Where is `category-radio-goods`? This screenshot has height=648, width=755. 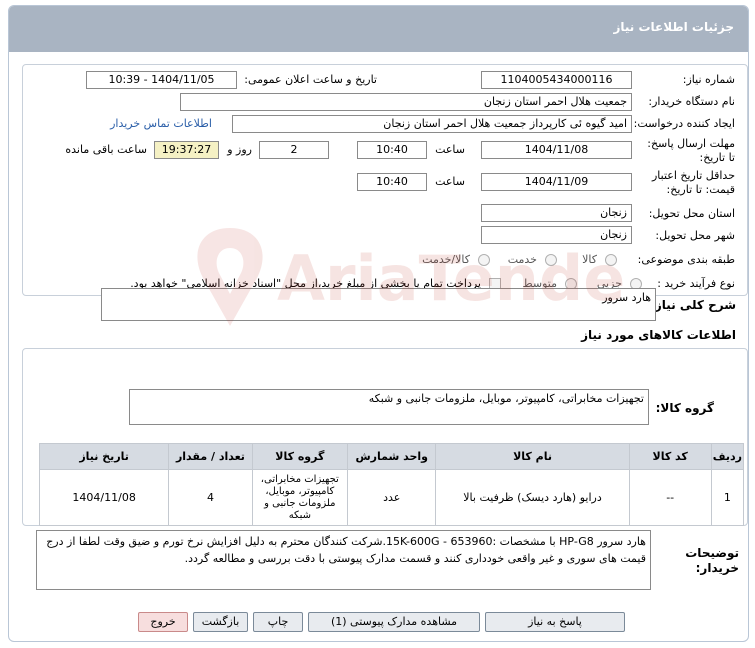
category-radio-goods is located at coordinates (611, 260).